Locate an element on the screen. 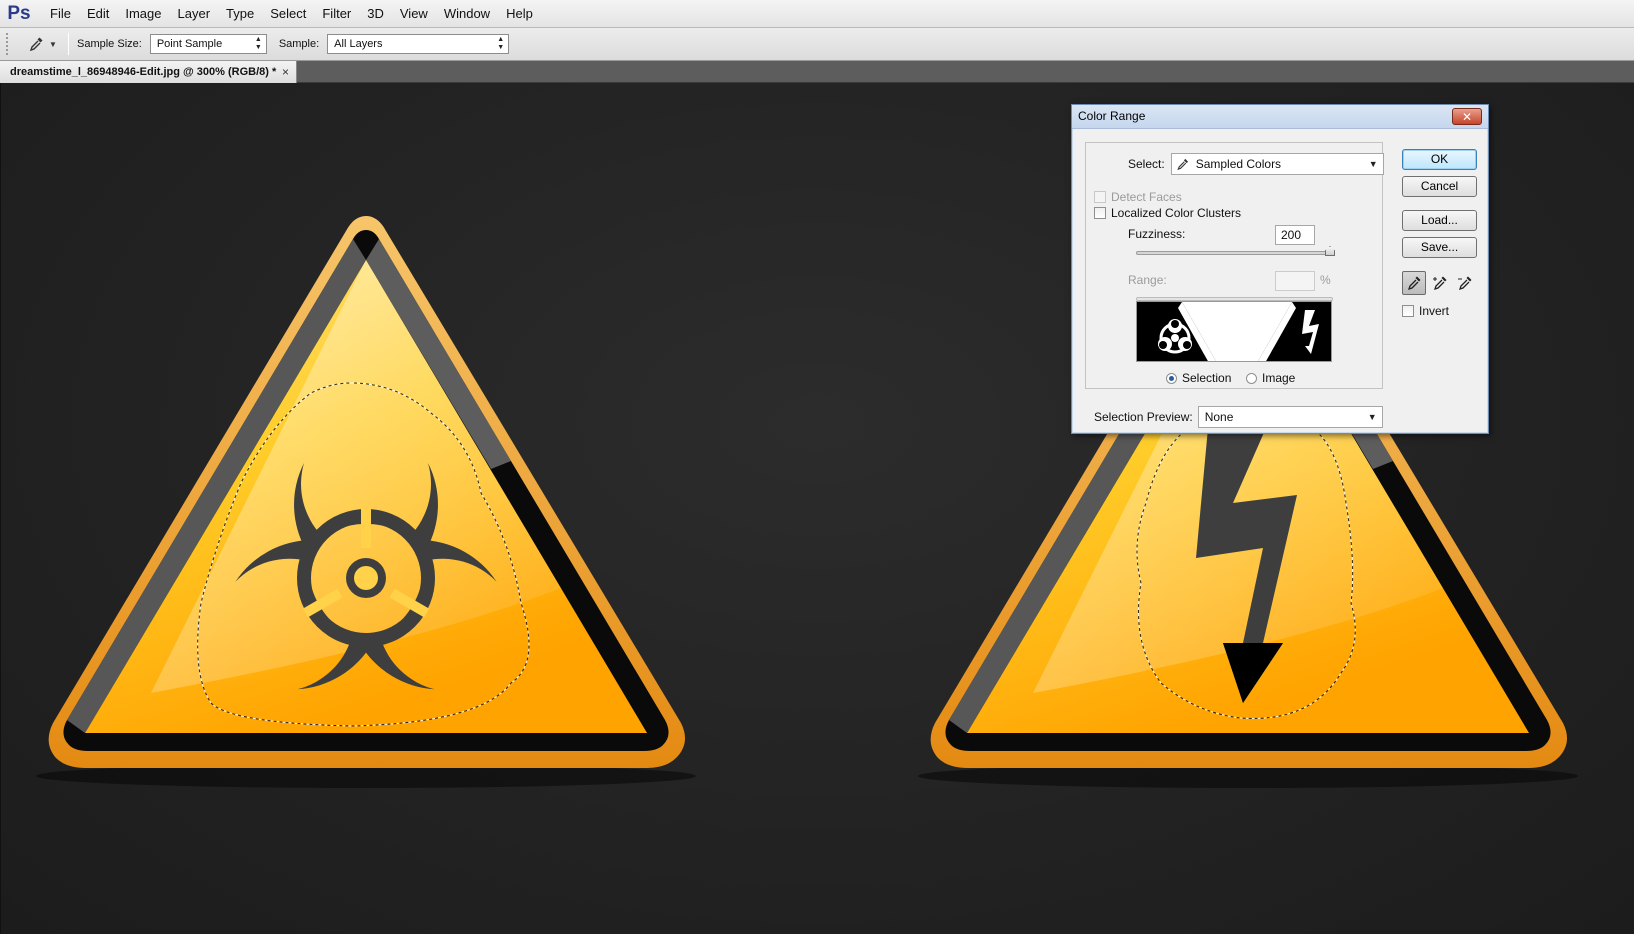 The width and height of the screenshot is (1634, 934). select-row: Select: Sampled Colors ▼ is located at coordinates (1256, 164).